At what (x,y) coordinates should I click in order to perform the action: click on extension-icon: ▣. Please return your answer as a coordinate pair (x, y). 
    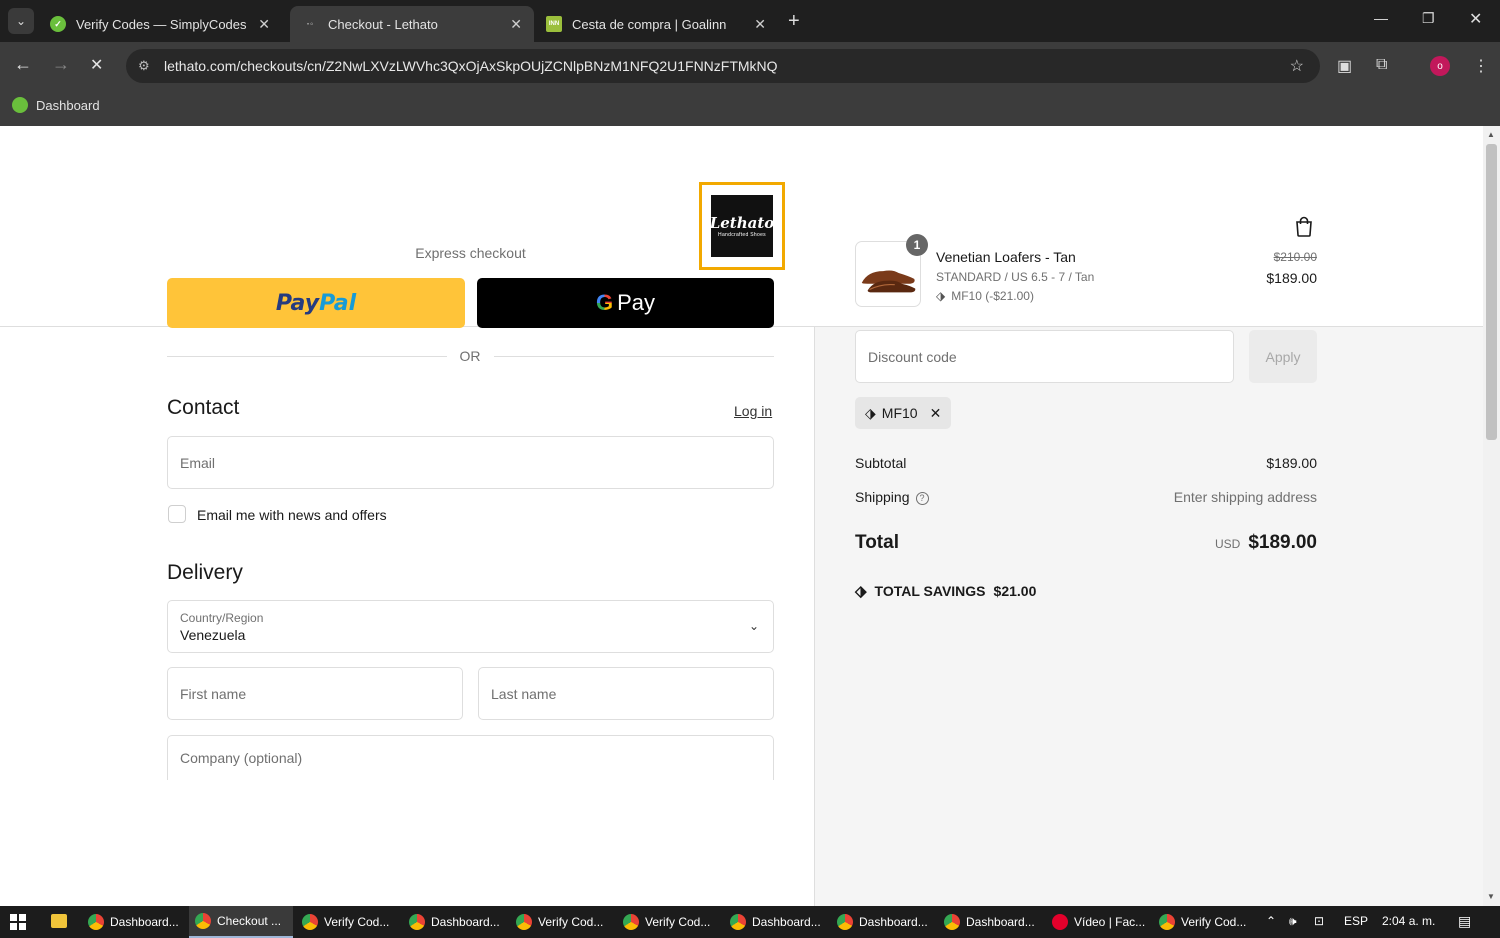
    Looking at the image, I should click on (1344, 66).